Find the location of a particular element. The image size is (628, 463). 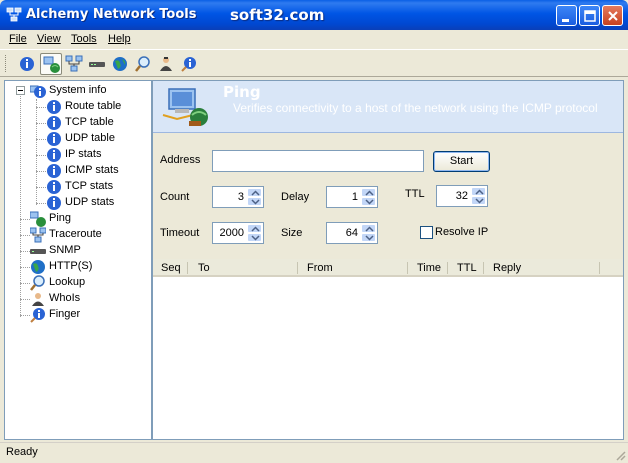

title-bar: Alchemy Network Tools soft32.com is located at coordinates (314, 15).